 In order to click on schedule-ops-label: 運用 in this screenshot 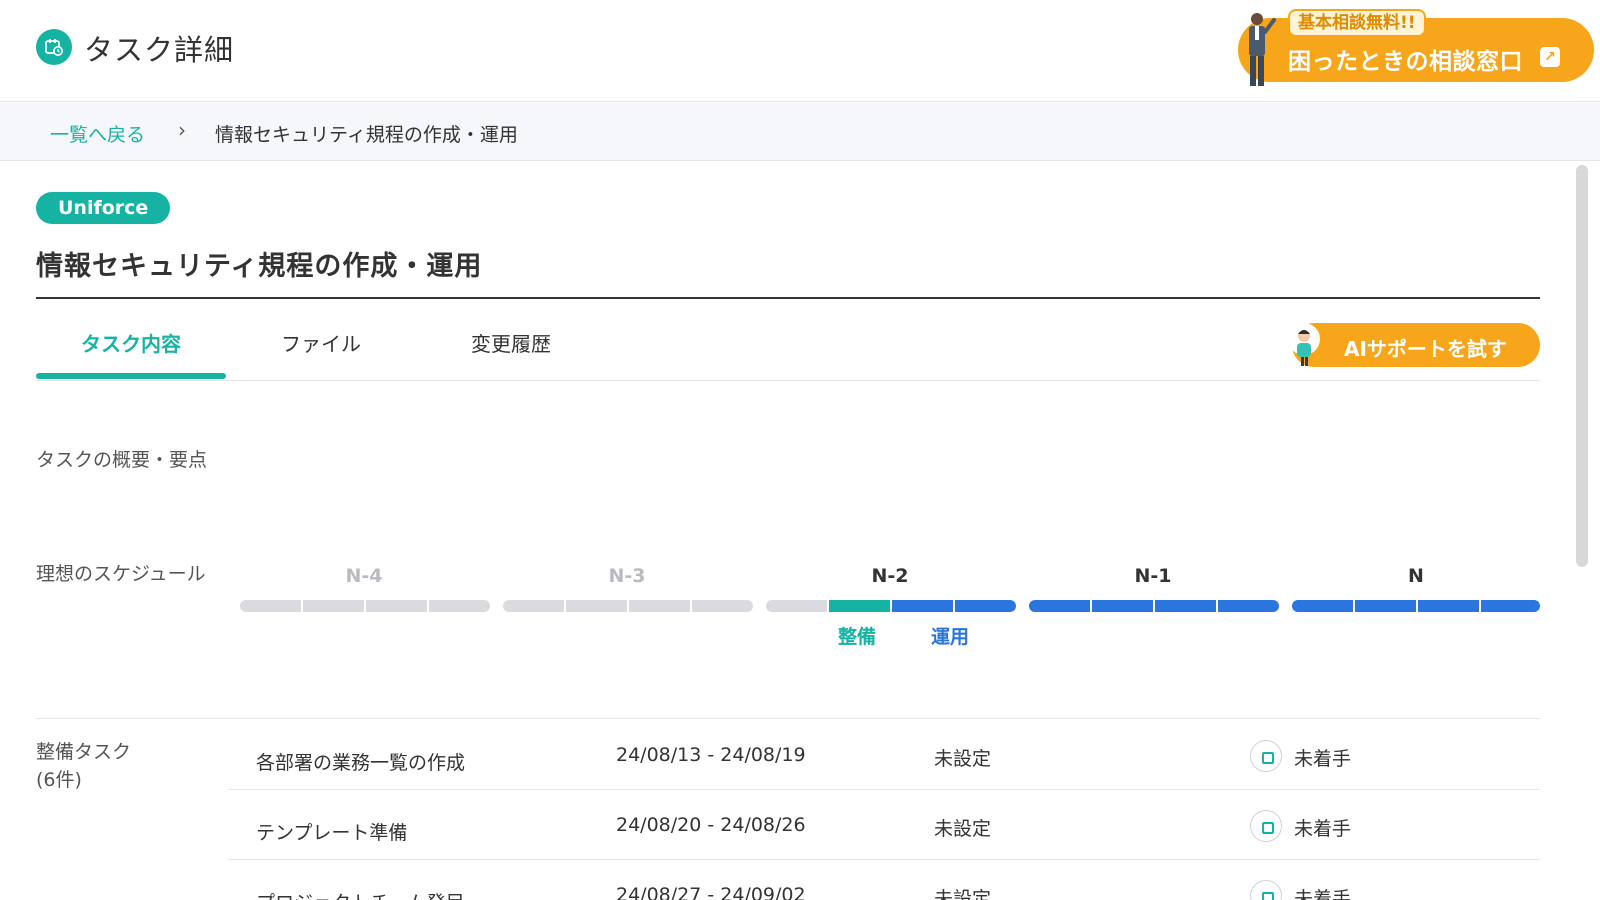, I will do `click(950, 637)`.